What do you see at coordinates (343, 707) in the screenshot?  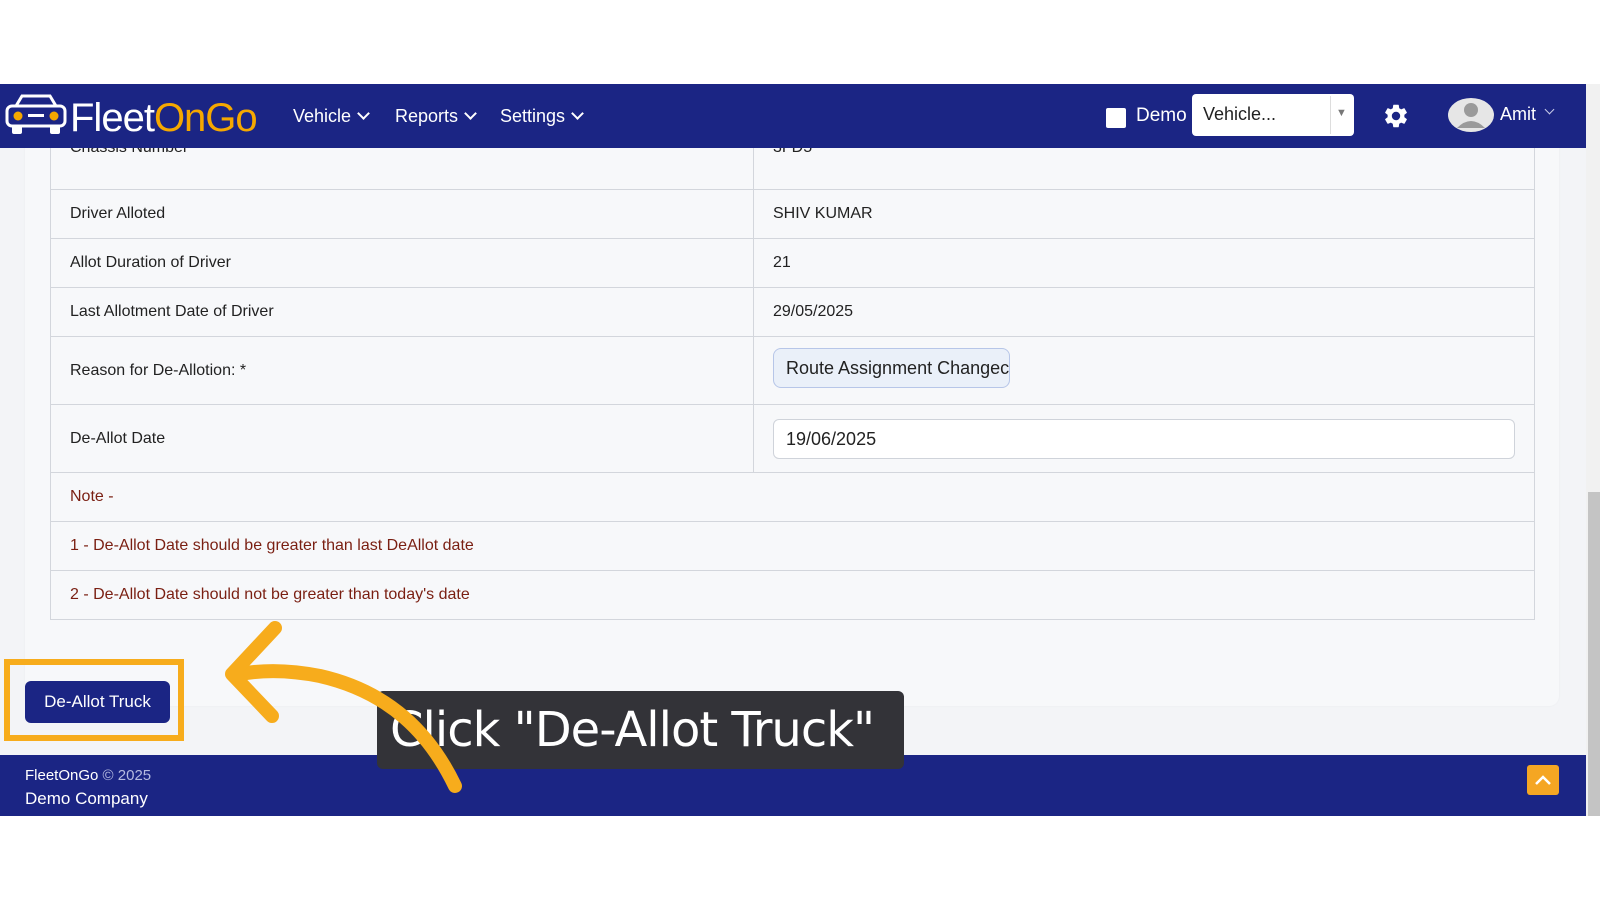 I see `tutorial-arrow-icon` at bounding box center [343, 707].